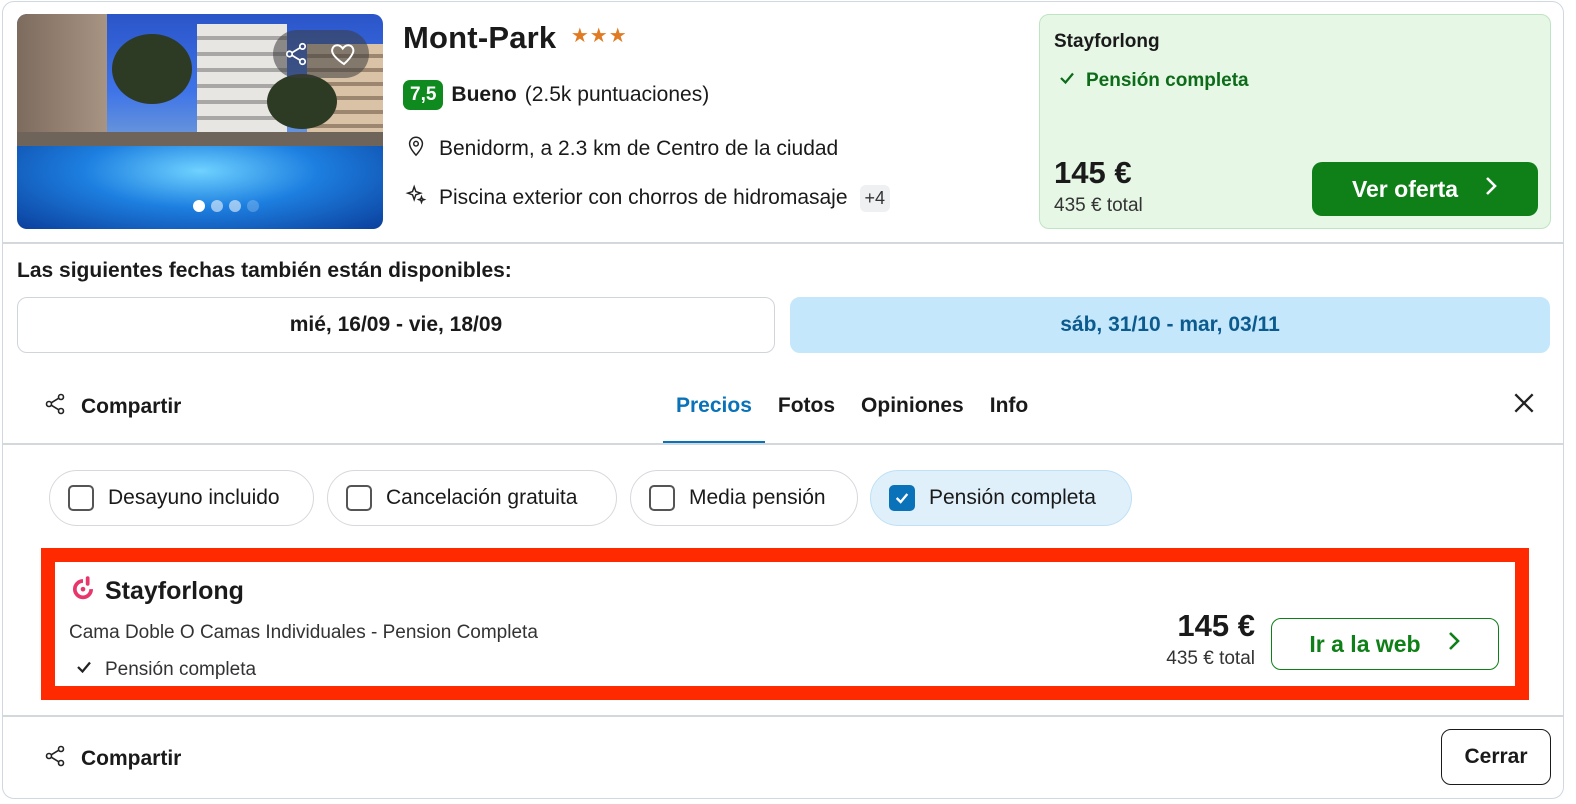  Describe the element at coordinates (806, 412) in the screenshot. I see `tab-photos: Fotos` at that location.